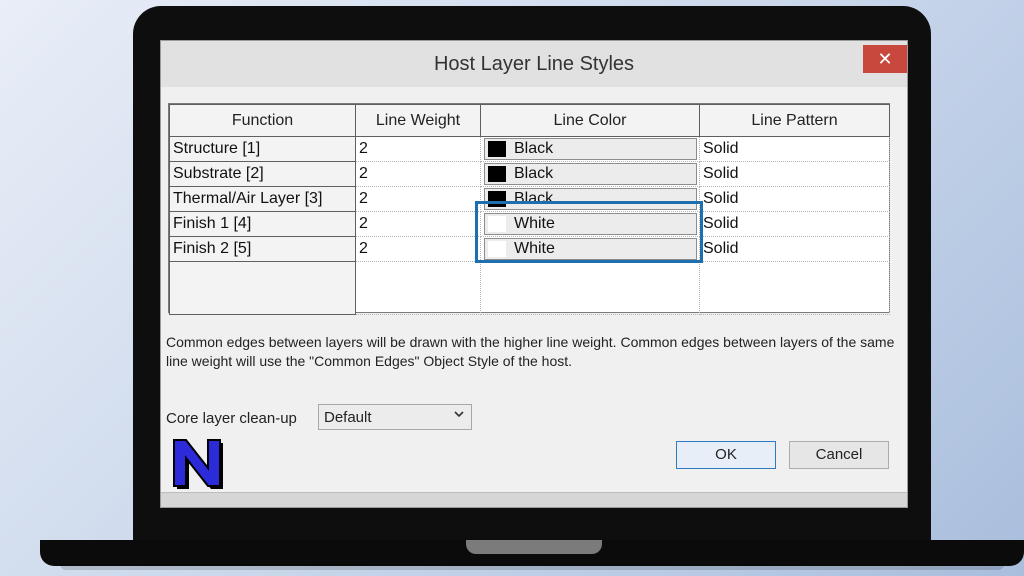 The image size is (1024, 576). Describe the element at coordinates (262, 149) in the screenshot. I see `function-cell: Structure [1]` at that location.